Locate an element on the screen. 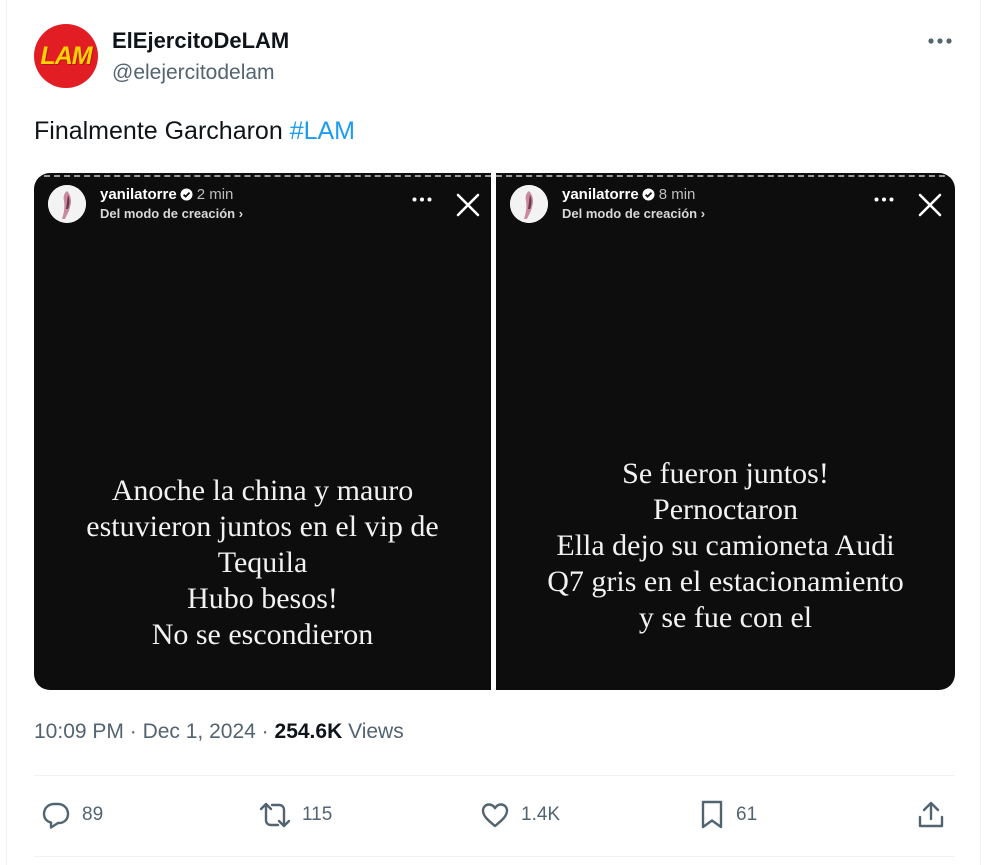 This screenshot has height=865, width=1000. views-label: Views is located at coordinates (376, 731).